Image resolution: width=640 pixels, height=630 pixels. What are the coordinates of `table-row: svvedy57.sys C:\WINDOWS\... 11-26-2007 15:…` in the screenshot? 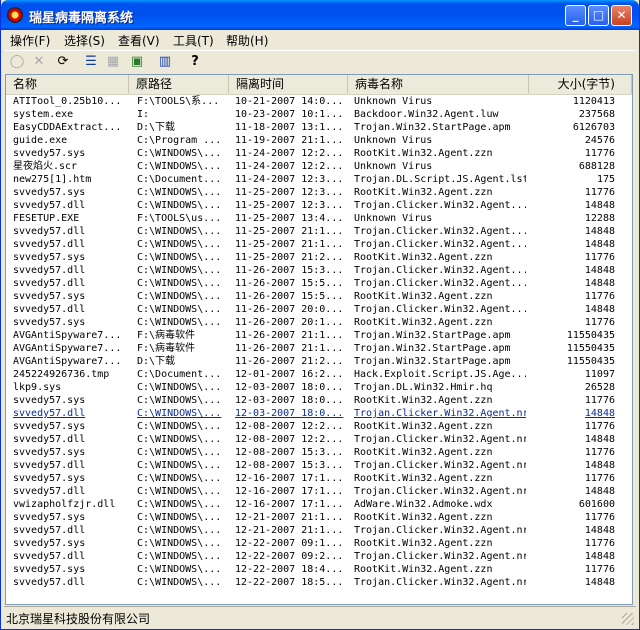 It's located at (319, 296).